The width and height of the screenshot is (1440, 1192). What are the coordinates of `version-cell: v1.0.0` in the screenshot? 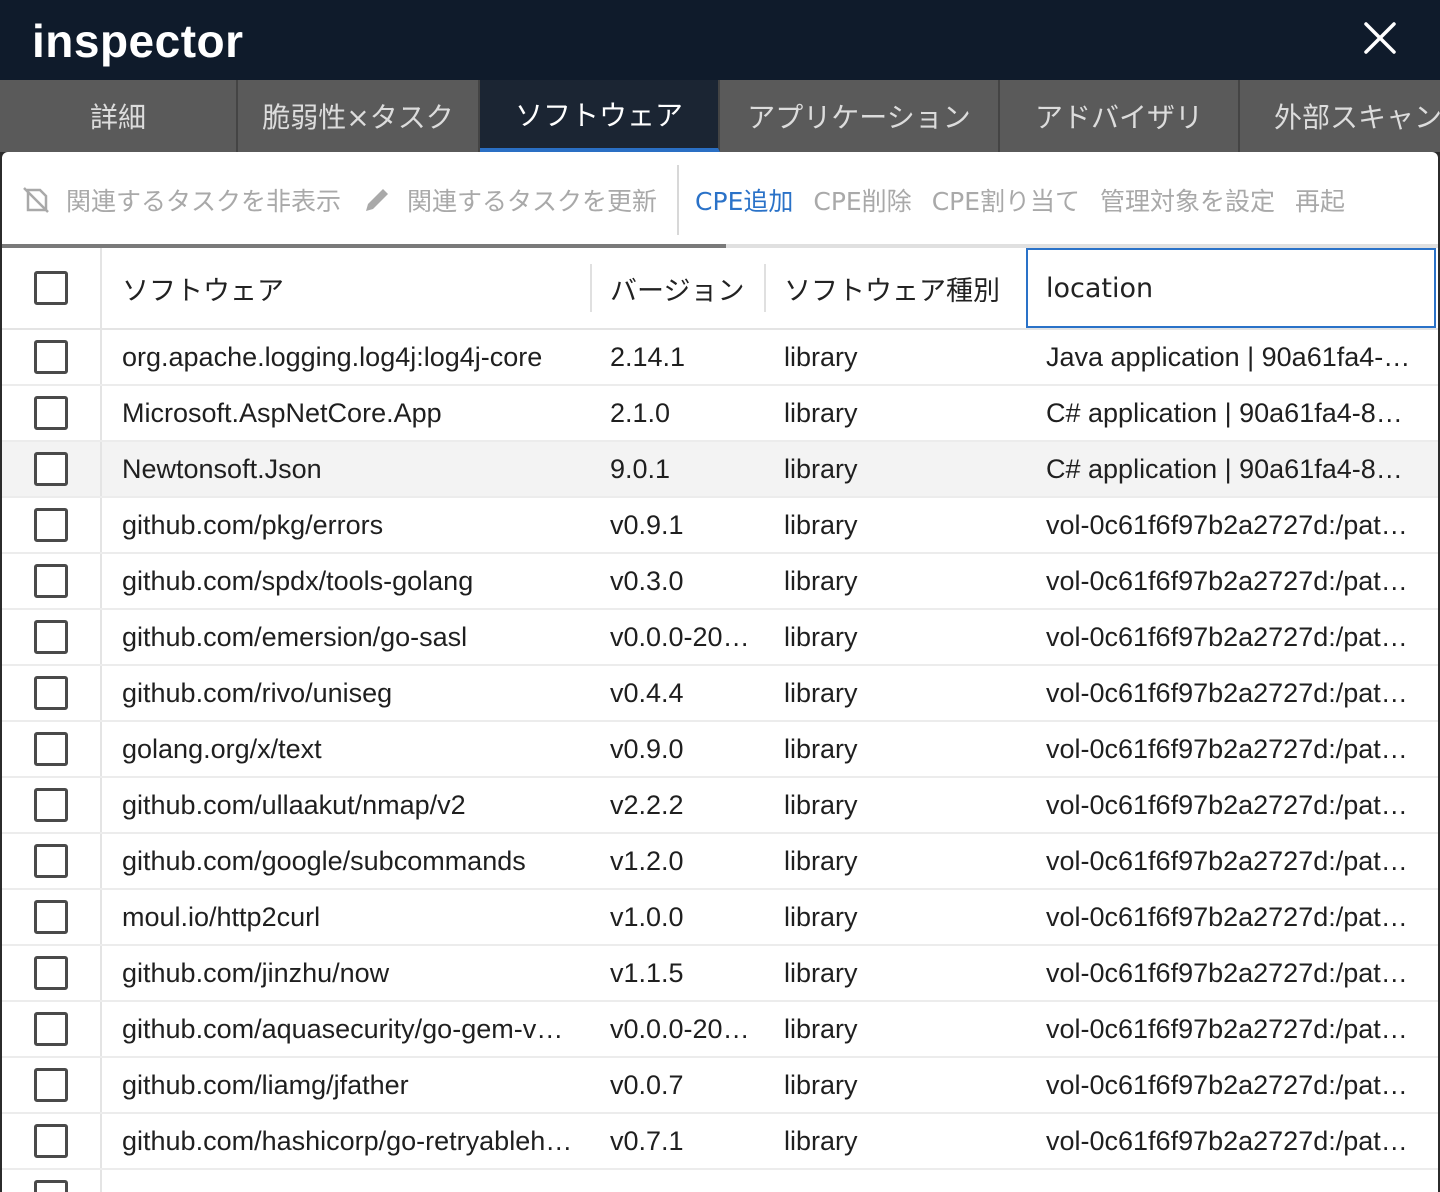 It's located at (680, 917).